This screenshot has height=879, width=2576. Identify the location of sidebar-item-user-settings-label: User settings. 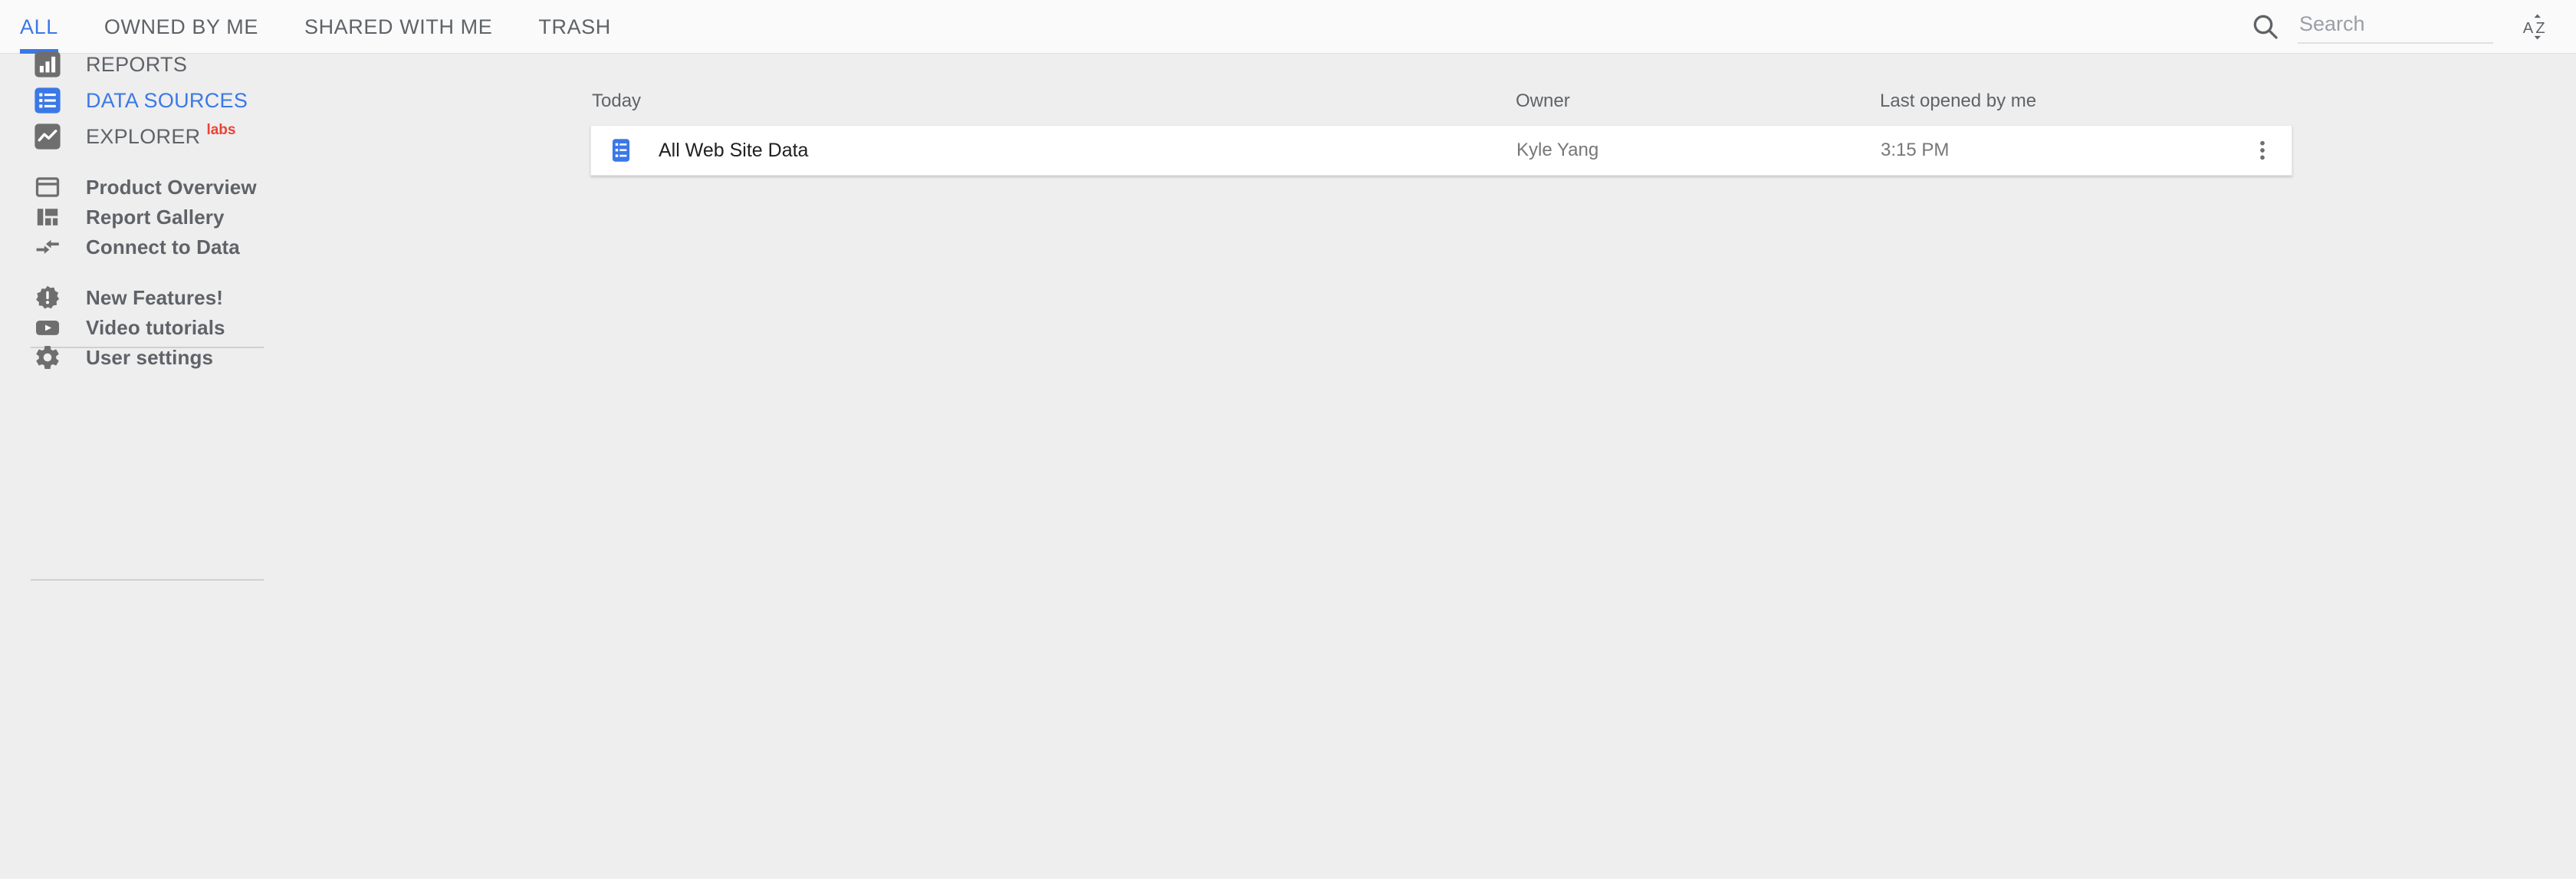
(150, 357).